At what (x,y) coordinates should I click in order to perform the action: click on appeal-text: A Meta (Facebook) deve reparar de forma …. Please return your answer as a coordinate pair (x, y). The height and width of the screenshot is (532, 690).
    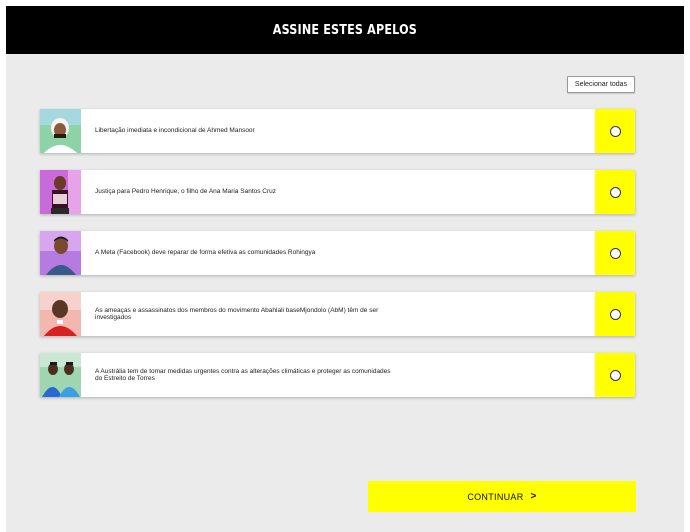
    Looking at the image, I should click on (205, 253).